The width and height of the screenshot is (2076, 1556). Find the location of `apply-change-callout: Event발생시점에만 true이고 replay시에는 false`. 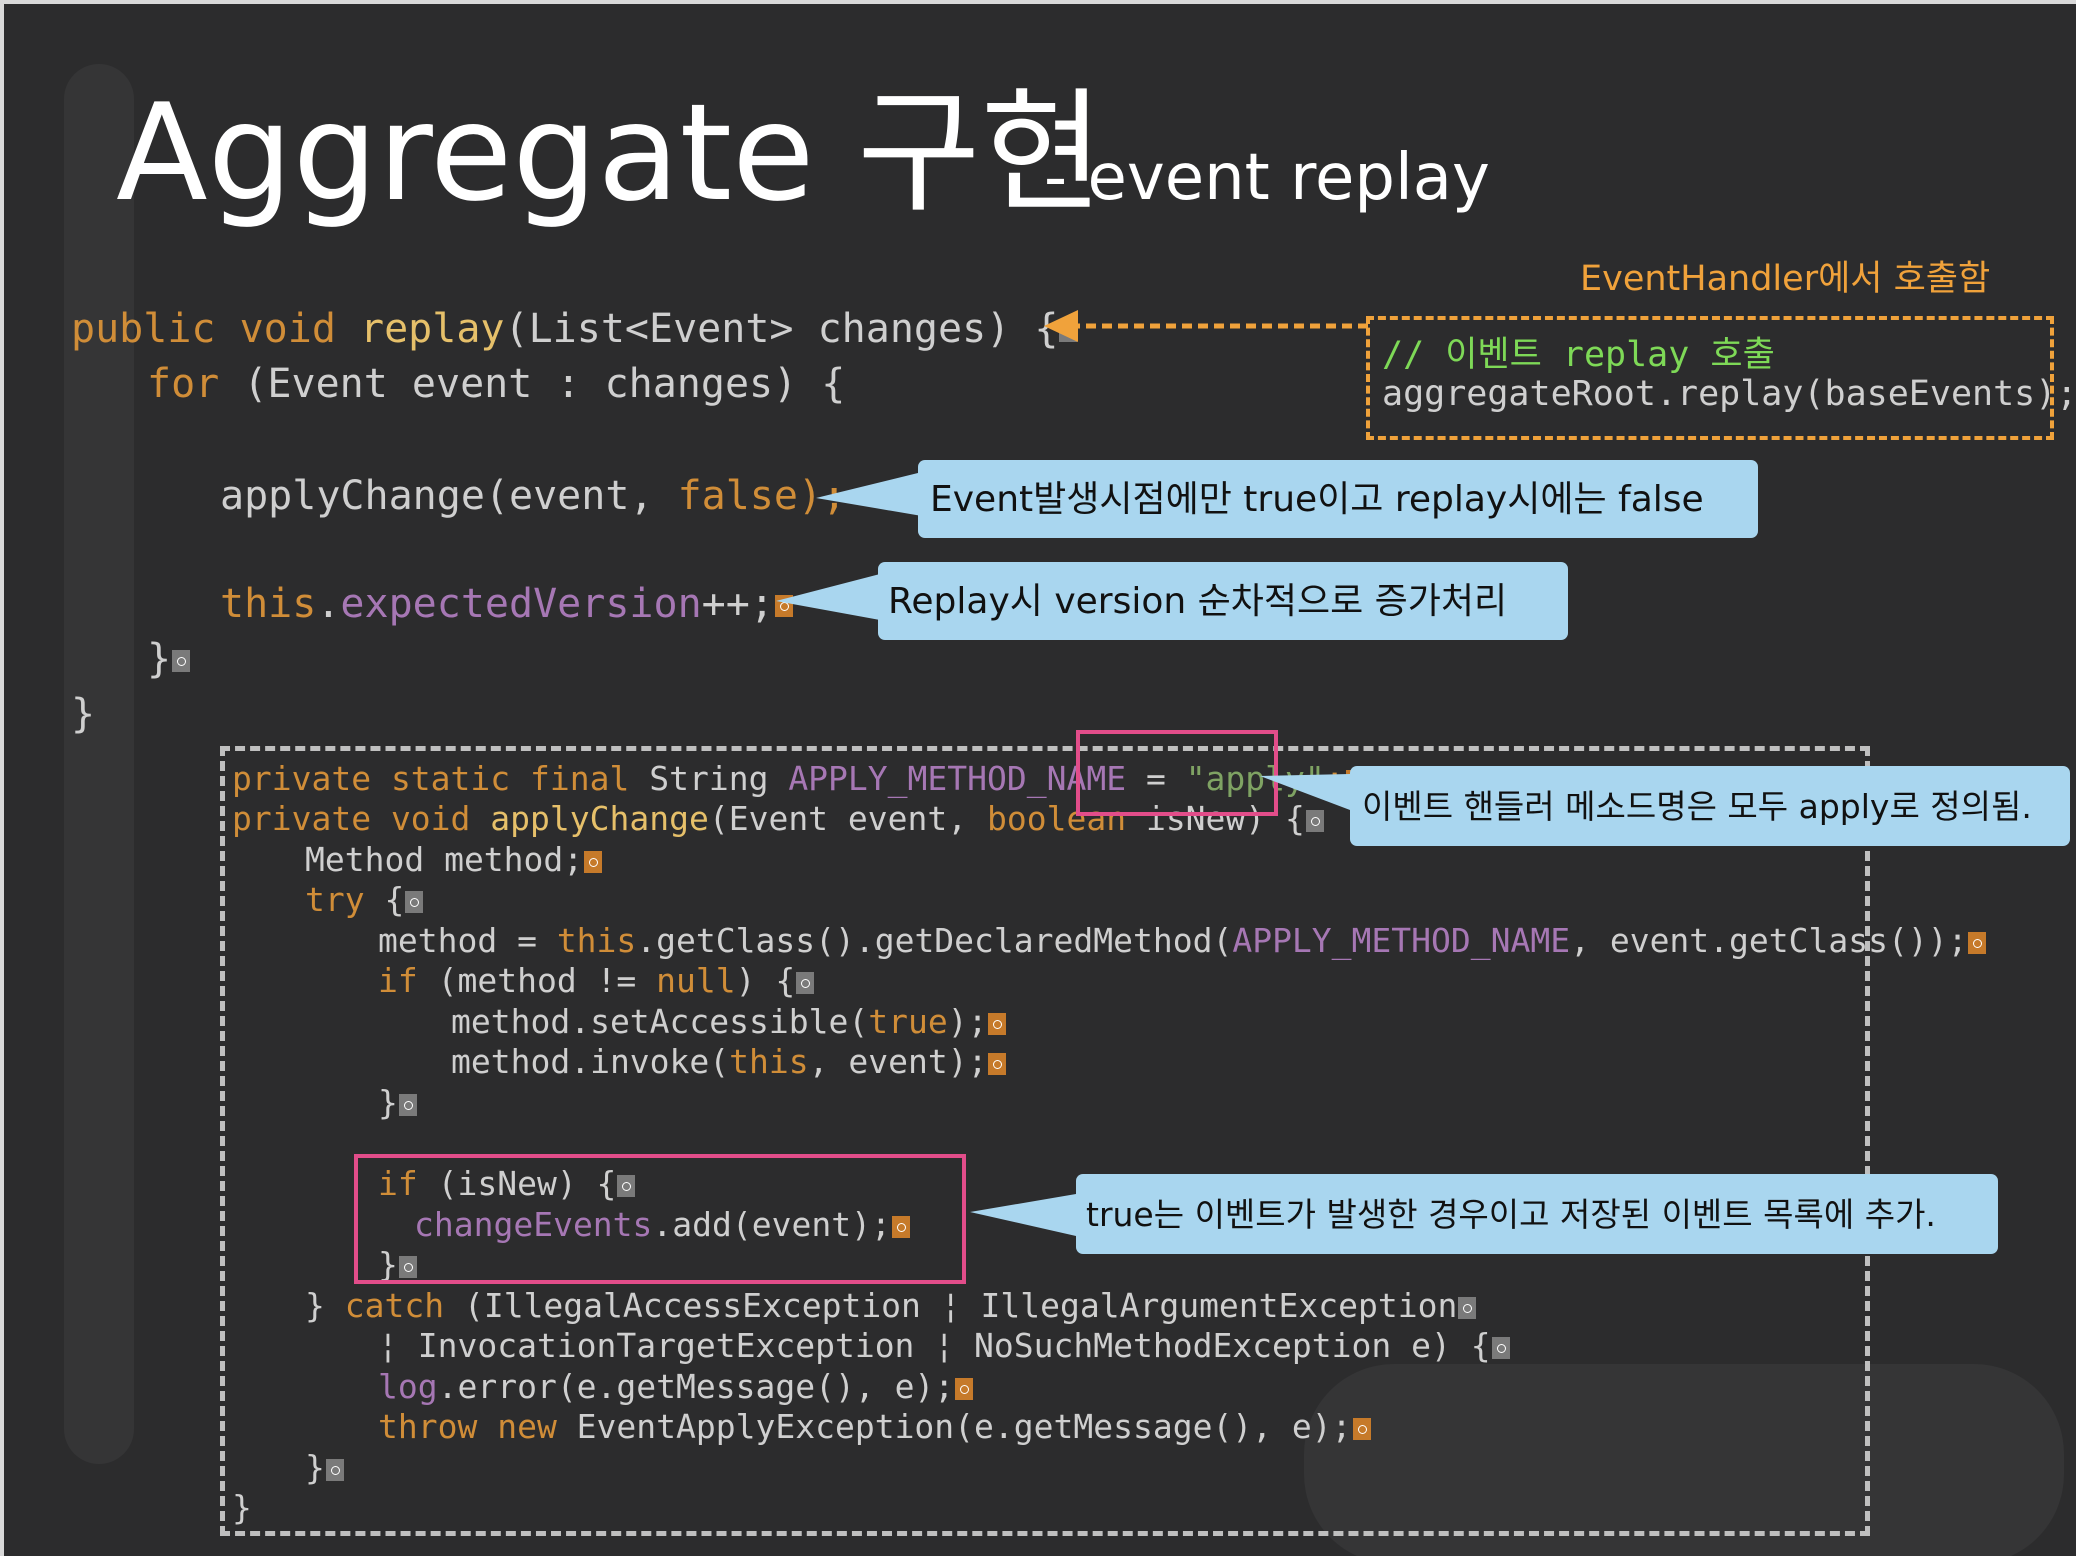

apply-change-callout: Event발생시점에만 true이고 replay시에는 false is located at coordinates (1338, 499).